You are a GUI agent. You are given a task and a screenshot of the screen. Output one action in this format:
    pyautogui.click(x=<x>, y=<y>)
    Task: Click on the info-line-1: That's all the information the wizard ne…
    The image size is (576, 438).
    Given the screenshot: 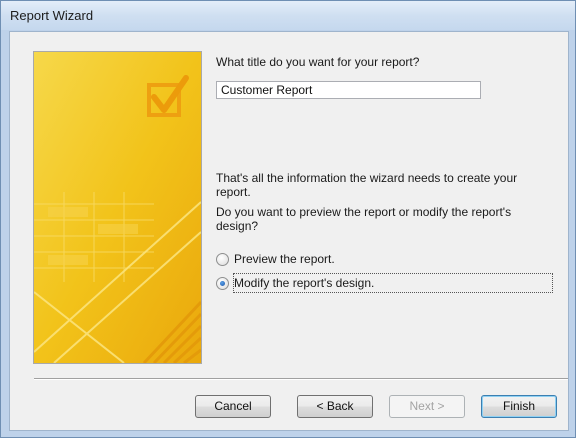 What is the action you would take?
    pyautogui.click(x=367, y=178)
    